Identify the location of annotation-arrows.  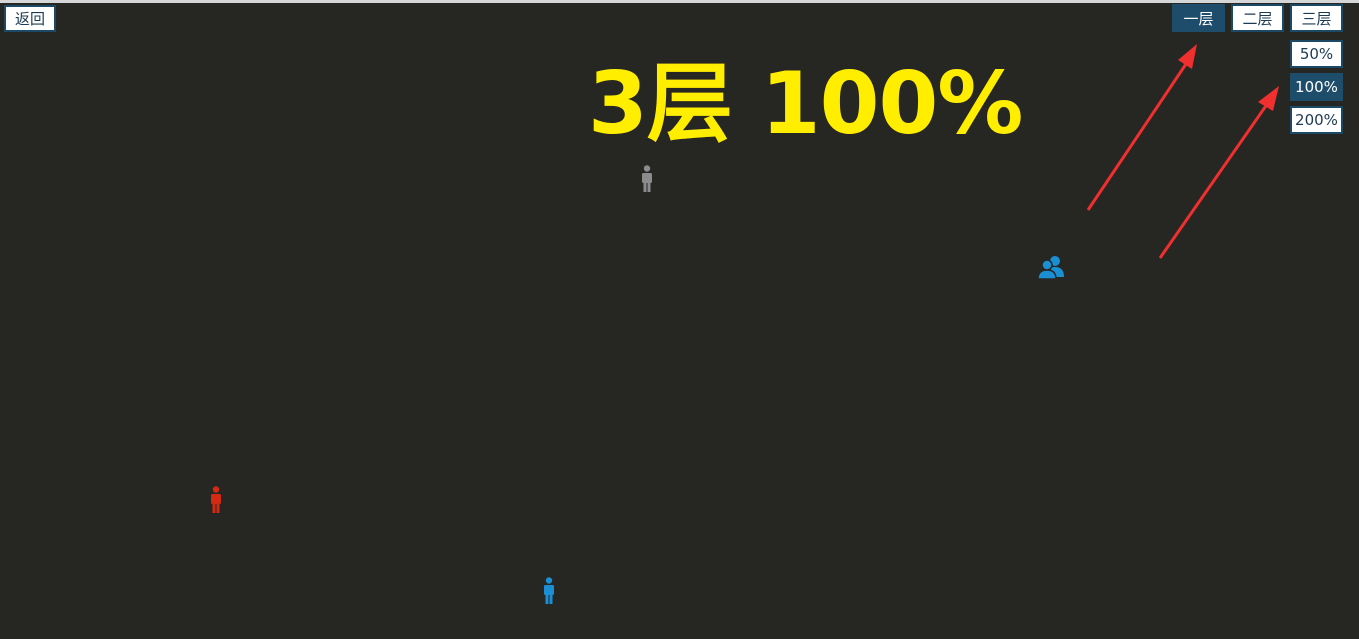
(1182, 151).